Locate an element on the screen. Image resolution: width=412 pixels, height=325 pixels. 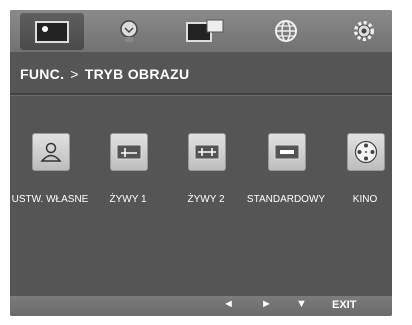
left-arrow-button: ◄ is located at coordinates (228, 304).